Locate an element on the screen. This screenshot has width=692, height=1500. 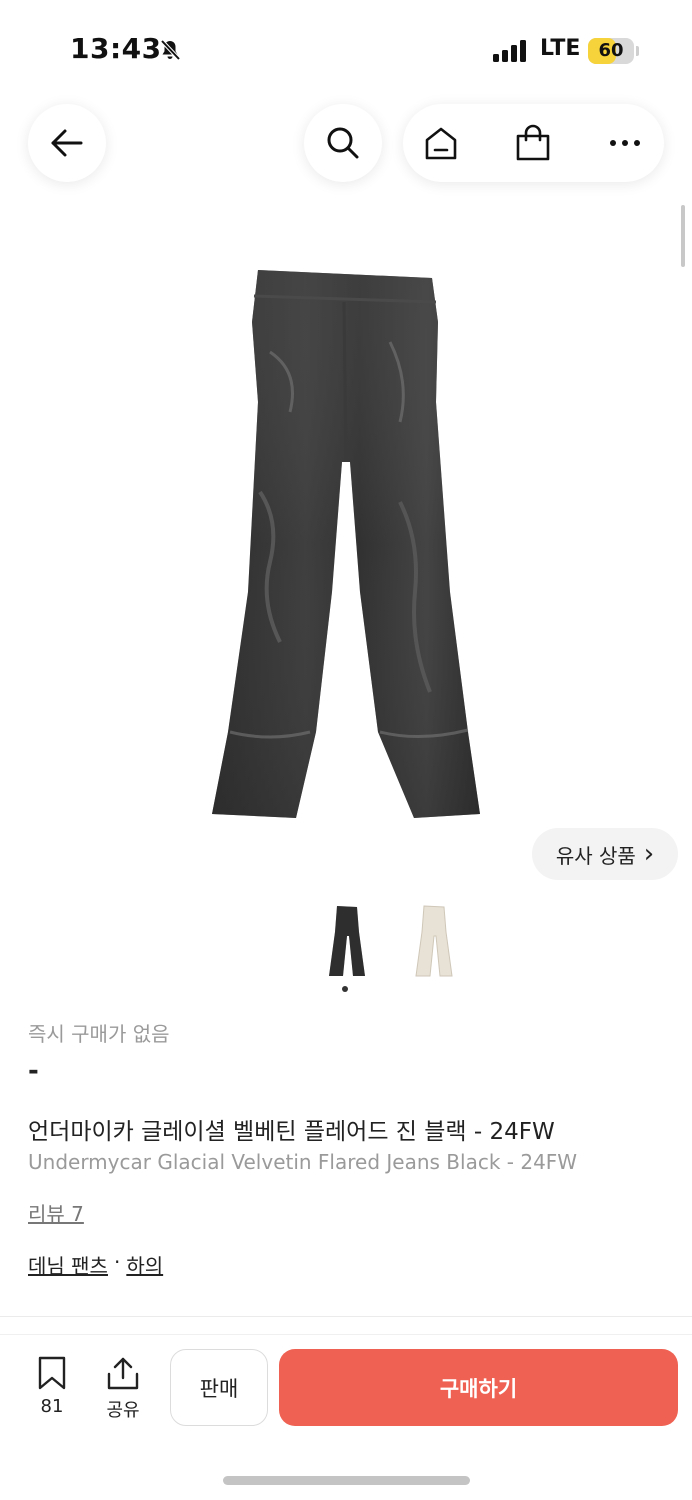
home-icon is located at coordinates (441, 143).